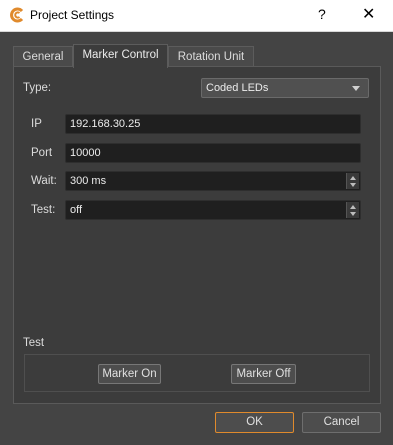  I want to click on type-dropdown-value: Coded LEDs, so click(237, 88).